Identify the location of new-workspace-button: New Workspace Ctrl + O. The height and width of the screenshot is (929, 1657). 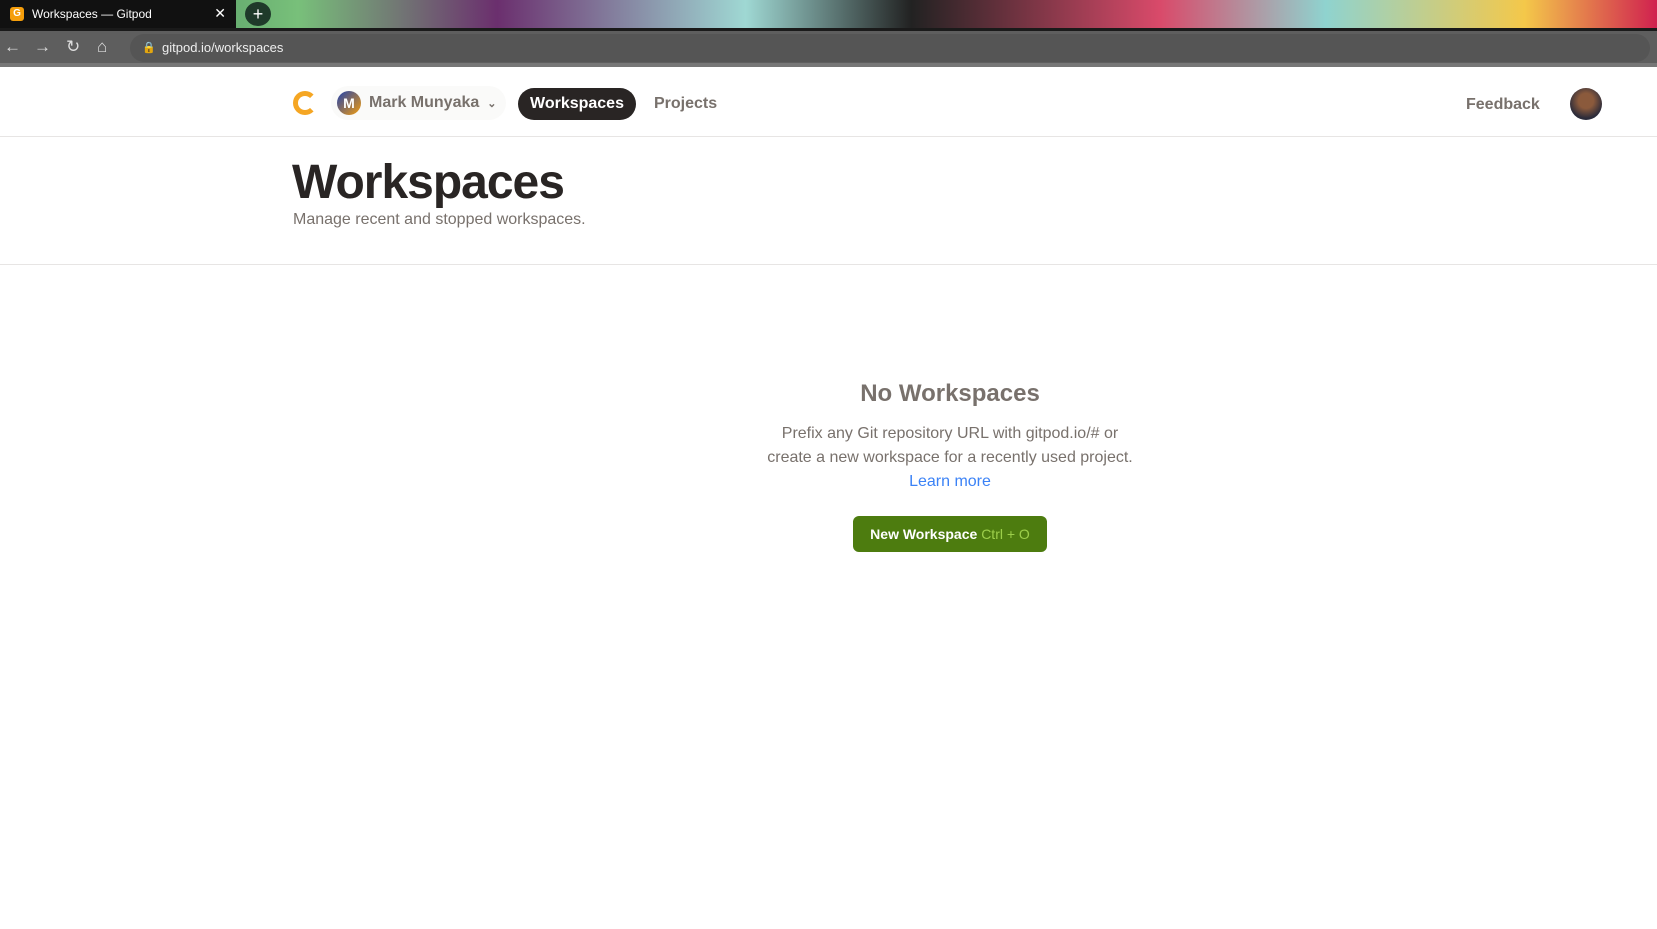
(950, 534).